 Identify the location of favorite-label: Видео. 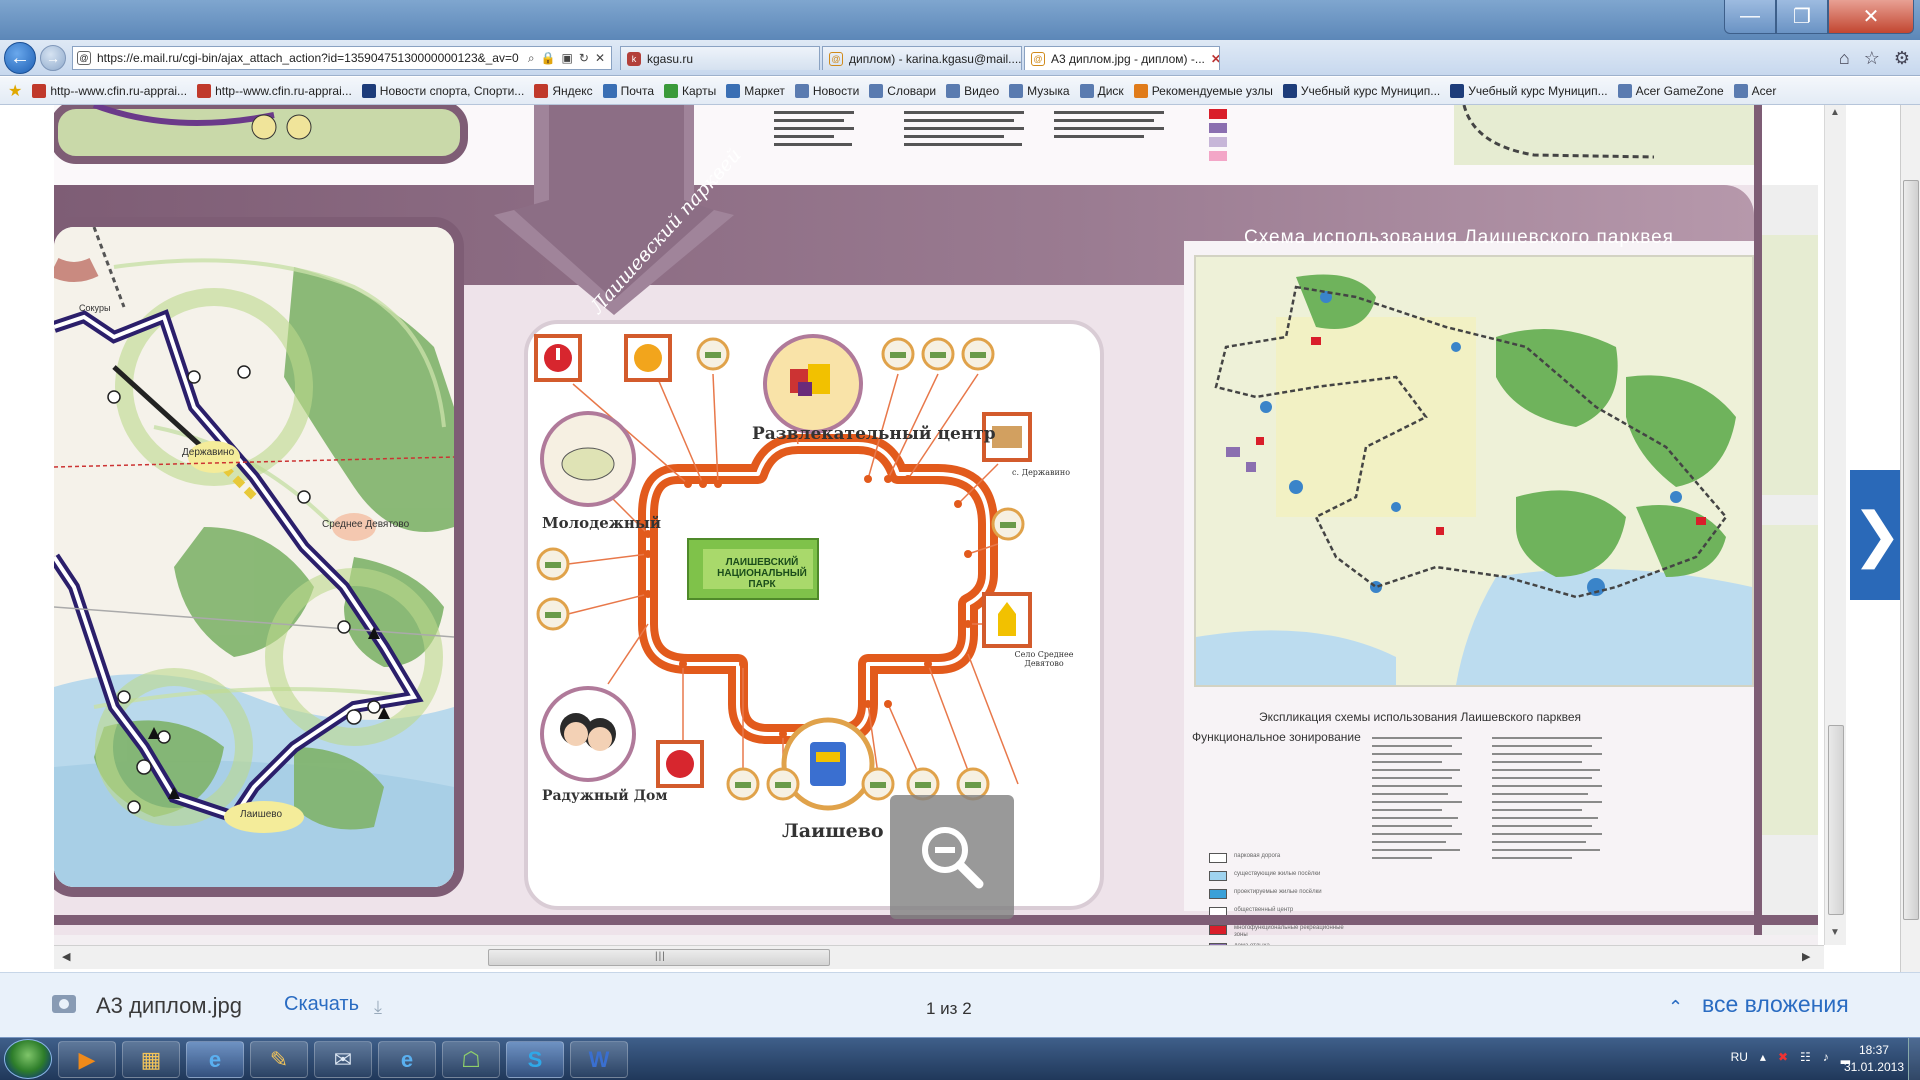
(982, 90).